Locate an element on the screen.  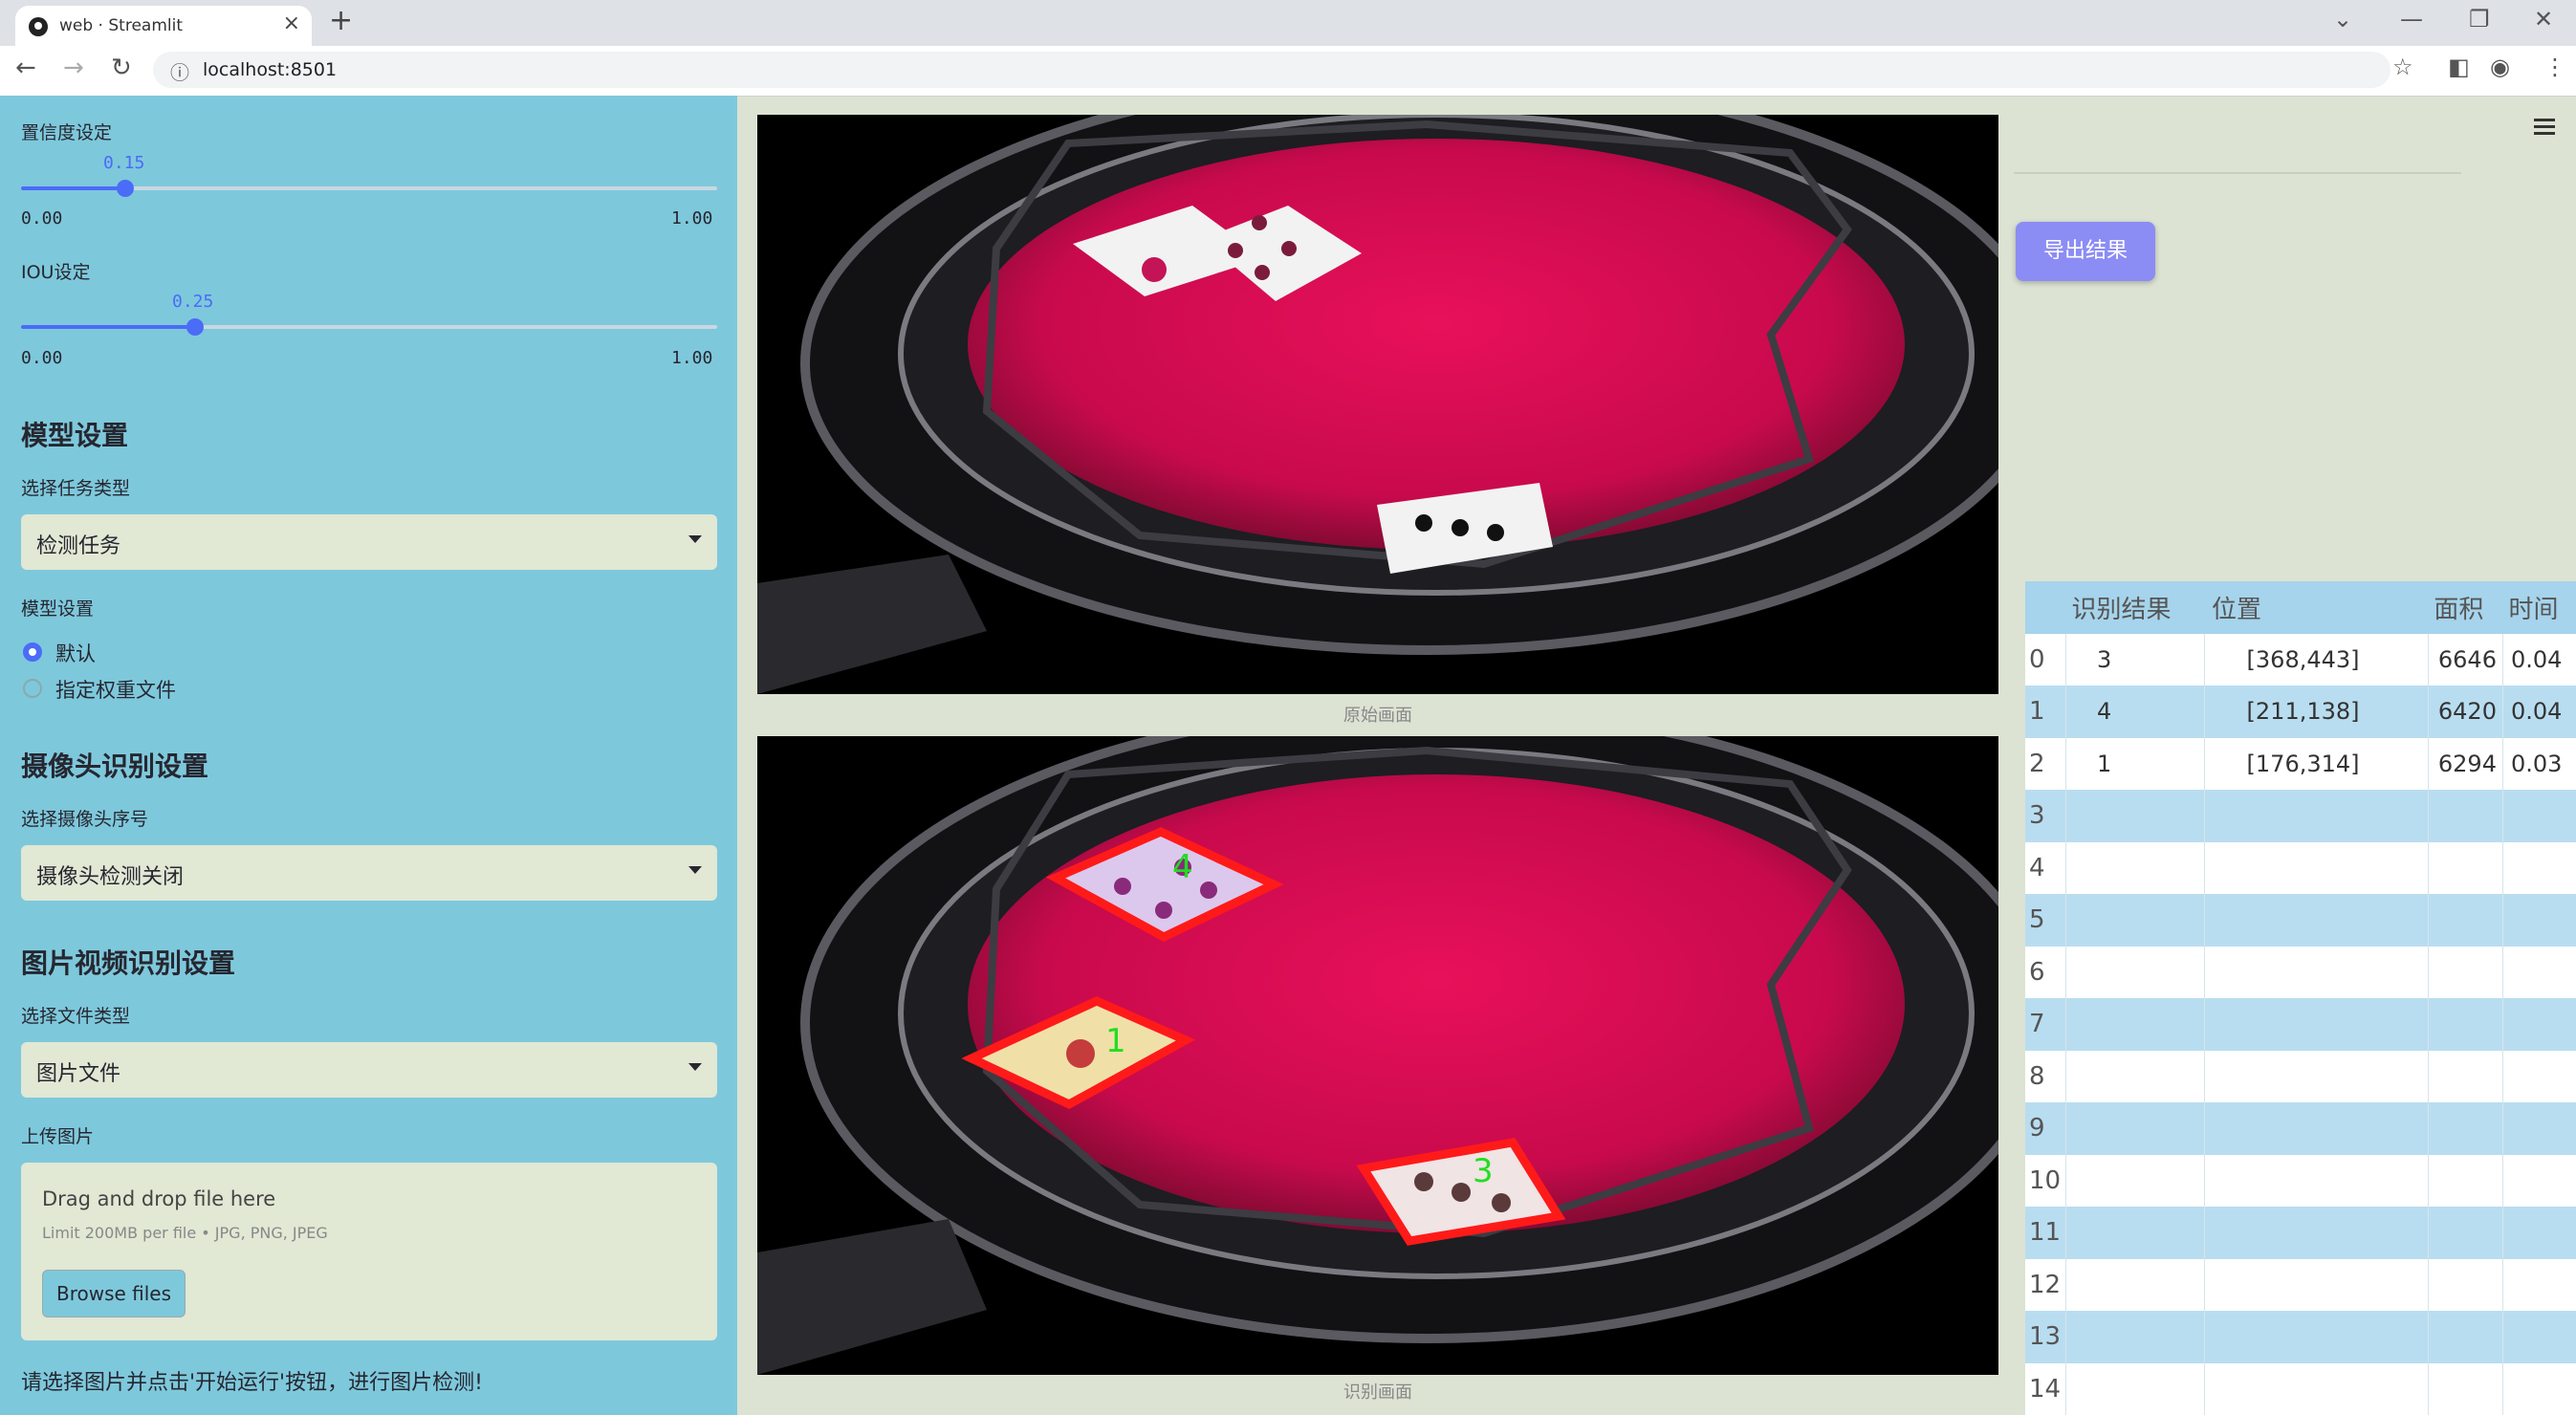
iou-value: 0.25 is located at coordinates (193, 302).